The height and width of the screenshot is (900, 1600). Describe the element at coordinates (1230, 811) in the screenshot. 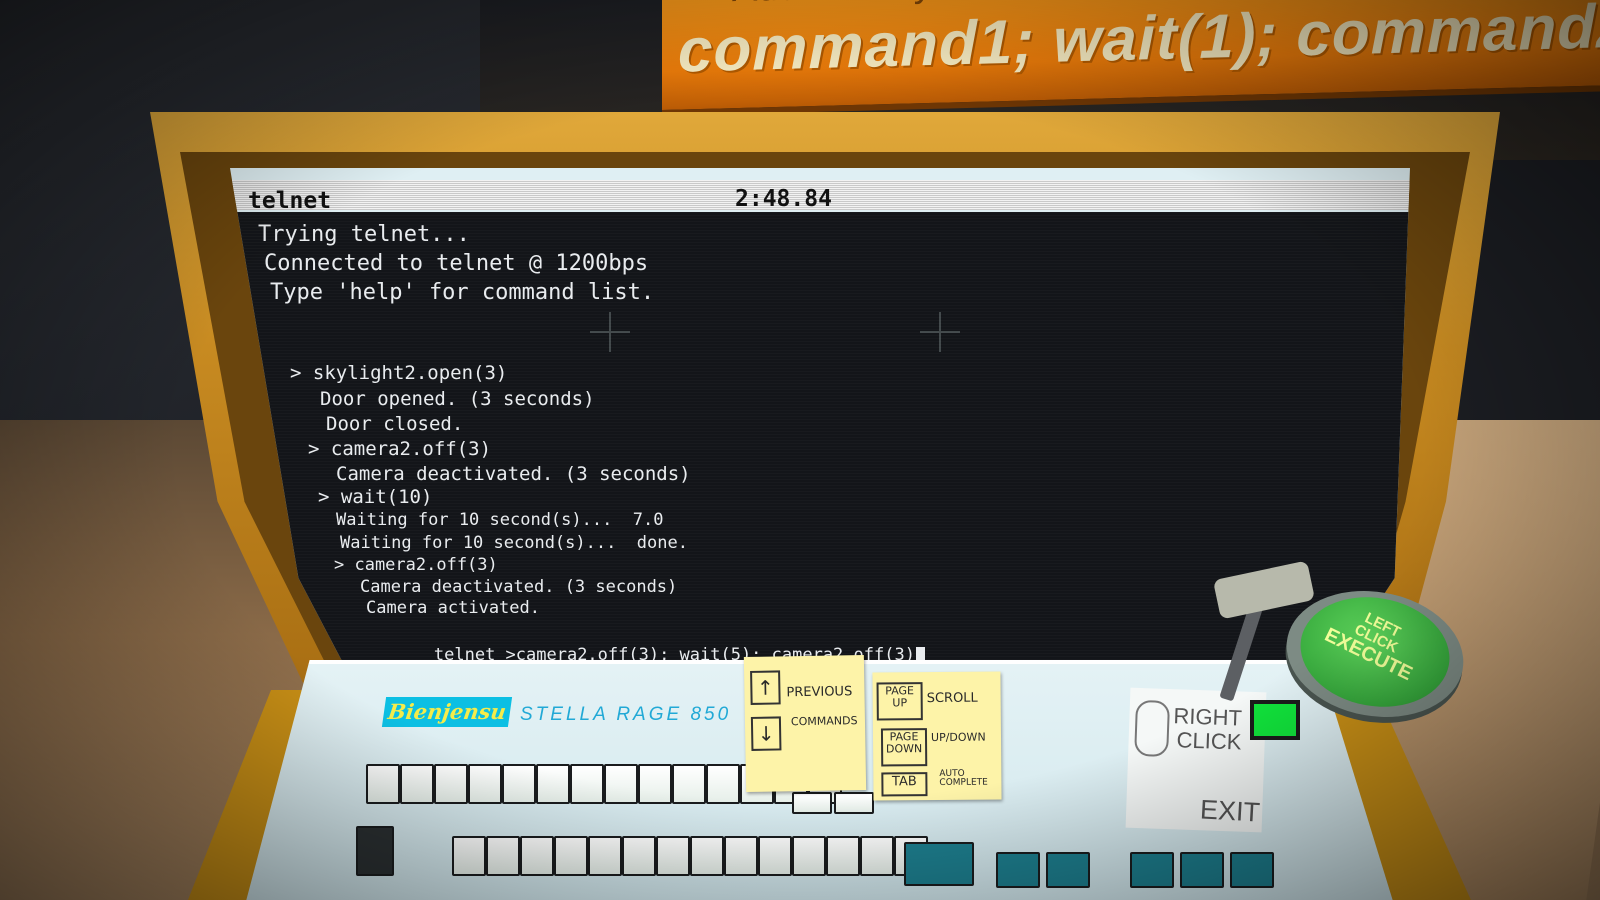

I see `exit-label: EXIT` at that location.